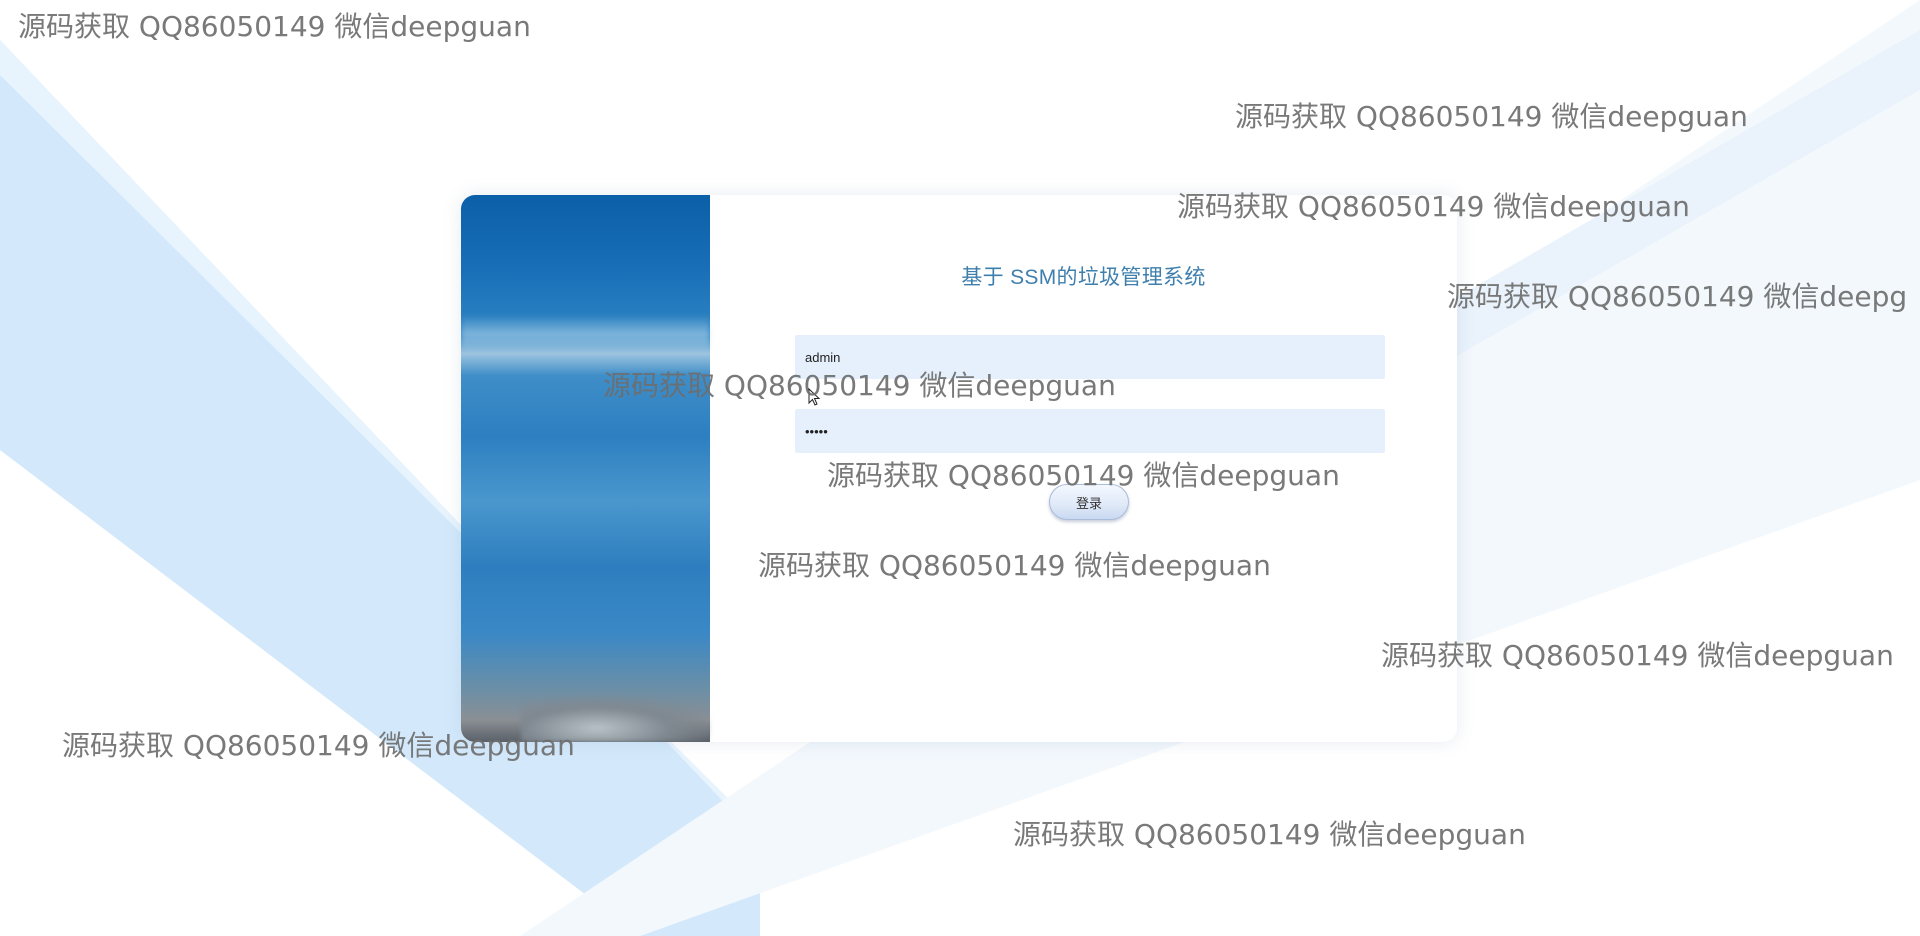  I want to click on password-input, so click(1090, 431).